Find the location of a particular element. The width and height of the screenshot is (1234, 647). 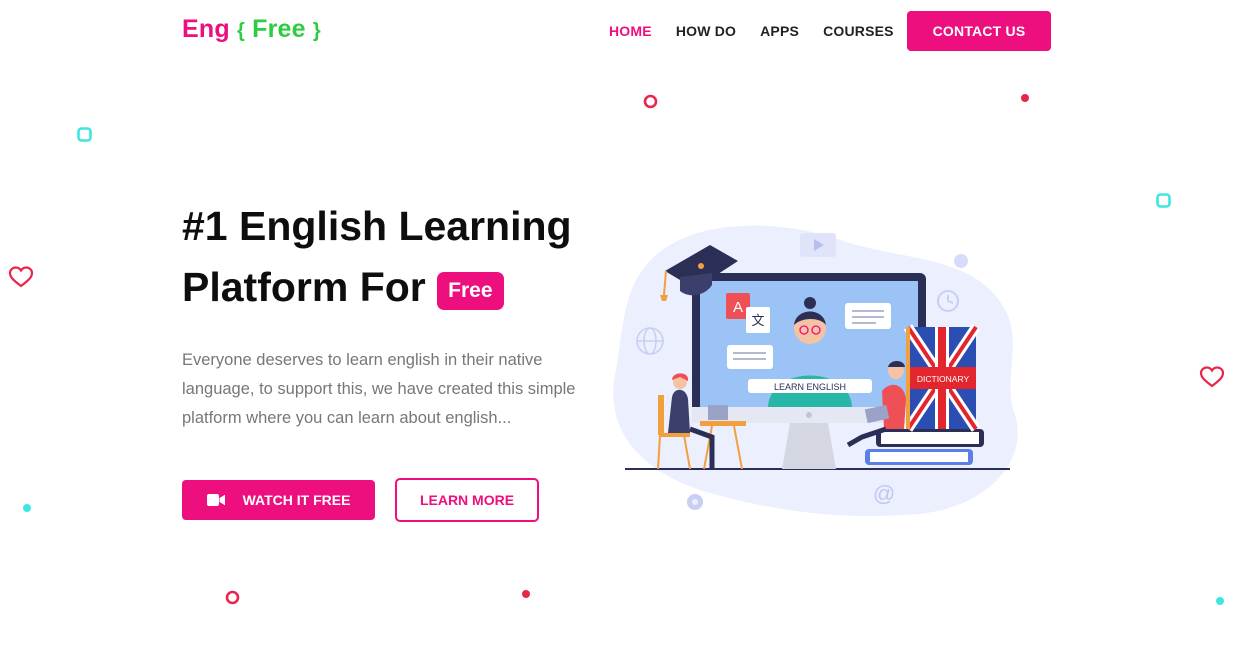

letter-translate: 文 is located at coordinates (757, 321).